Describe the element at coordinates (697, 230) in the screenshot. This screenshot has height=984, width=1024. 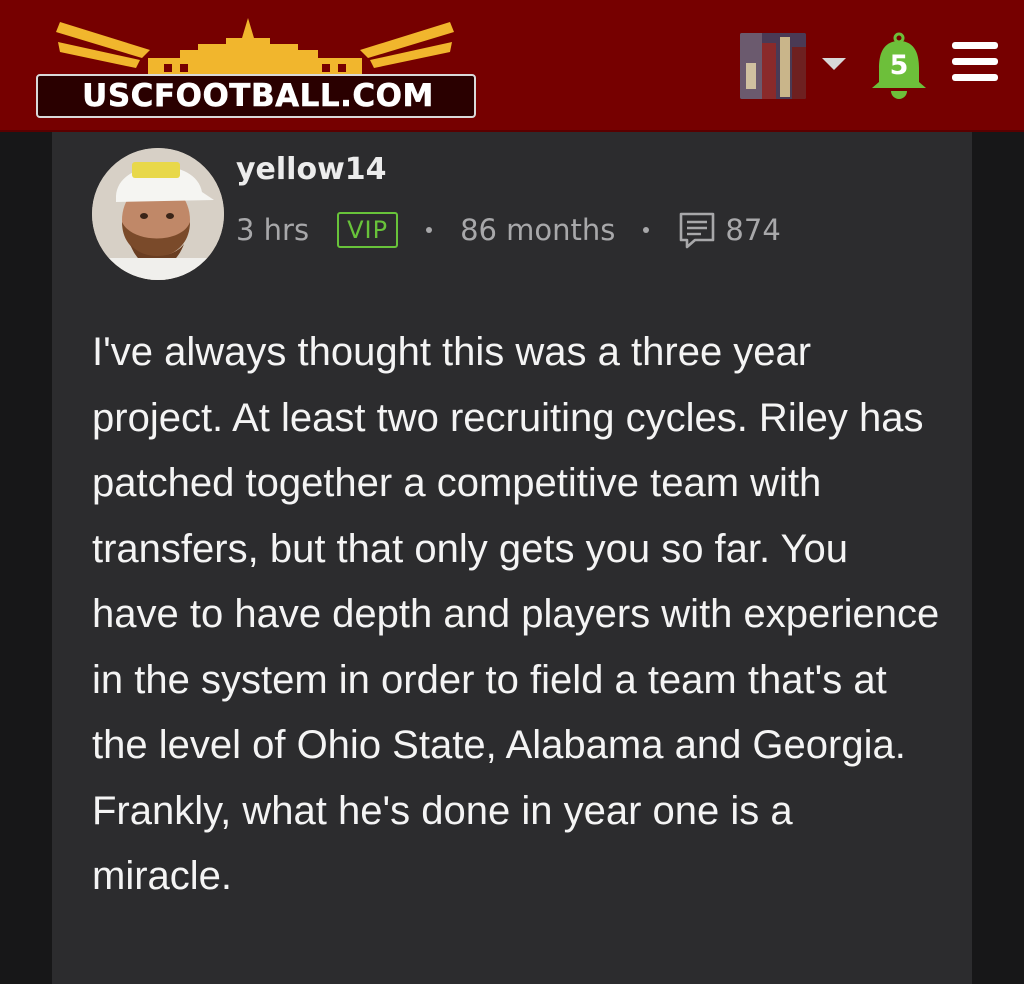
I see `comment-icon` at that location.